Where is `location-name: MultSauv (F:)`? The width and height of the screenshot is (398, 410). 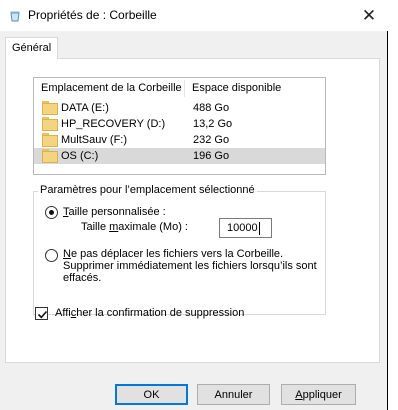 location-name: MultSauv (F:) is located at coordinates (94, 140).